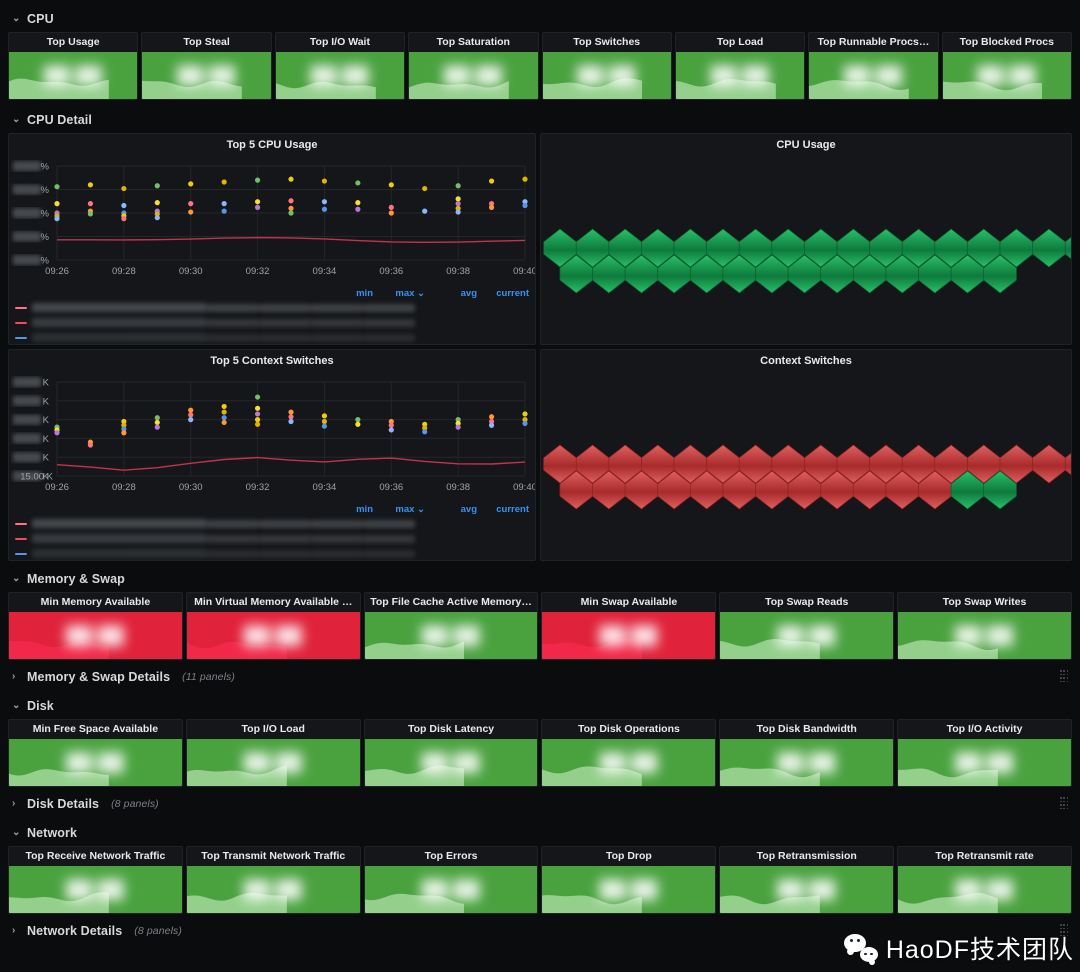 This screenshot has width=1080, height=972. Describe the element at coordinates (95, 626) in the screenshot. I see `stat-panel: Min Memory Available ██.██` at that location.